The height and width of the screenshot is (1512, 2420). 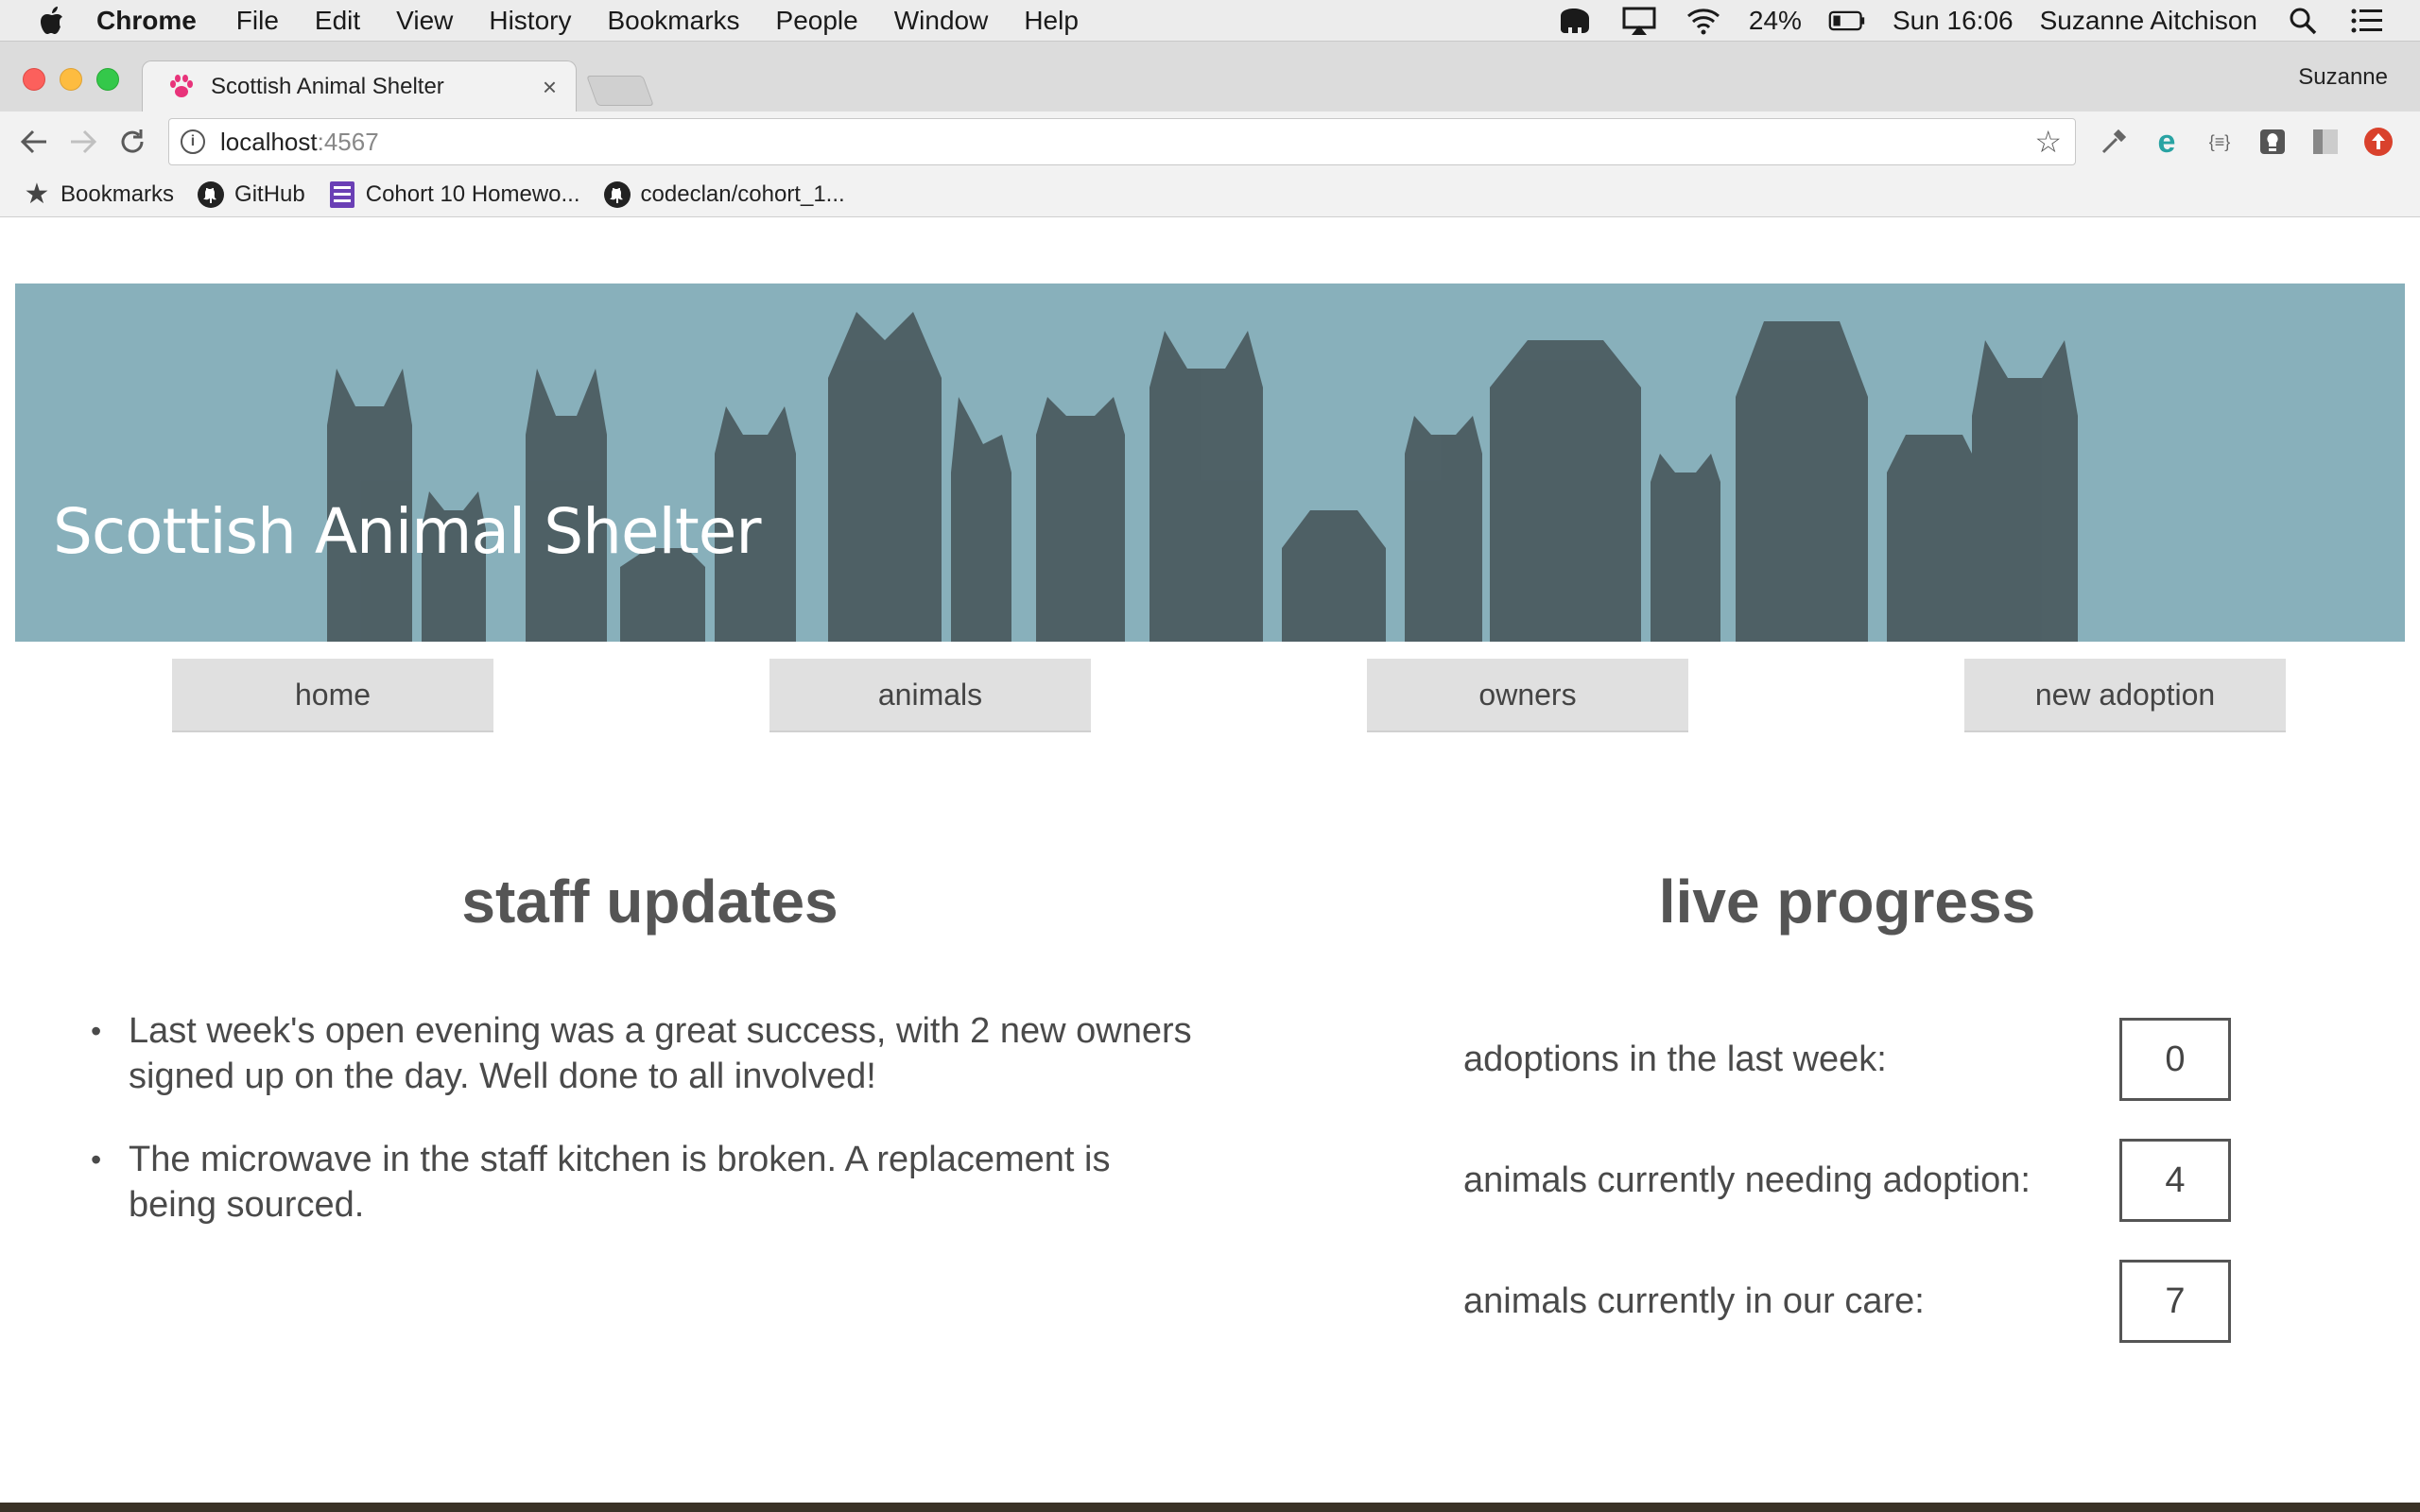 I want to click on address-bar: i localhost:4567 ☆, so click(x=1122, y=141).